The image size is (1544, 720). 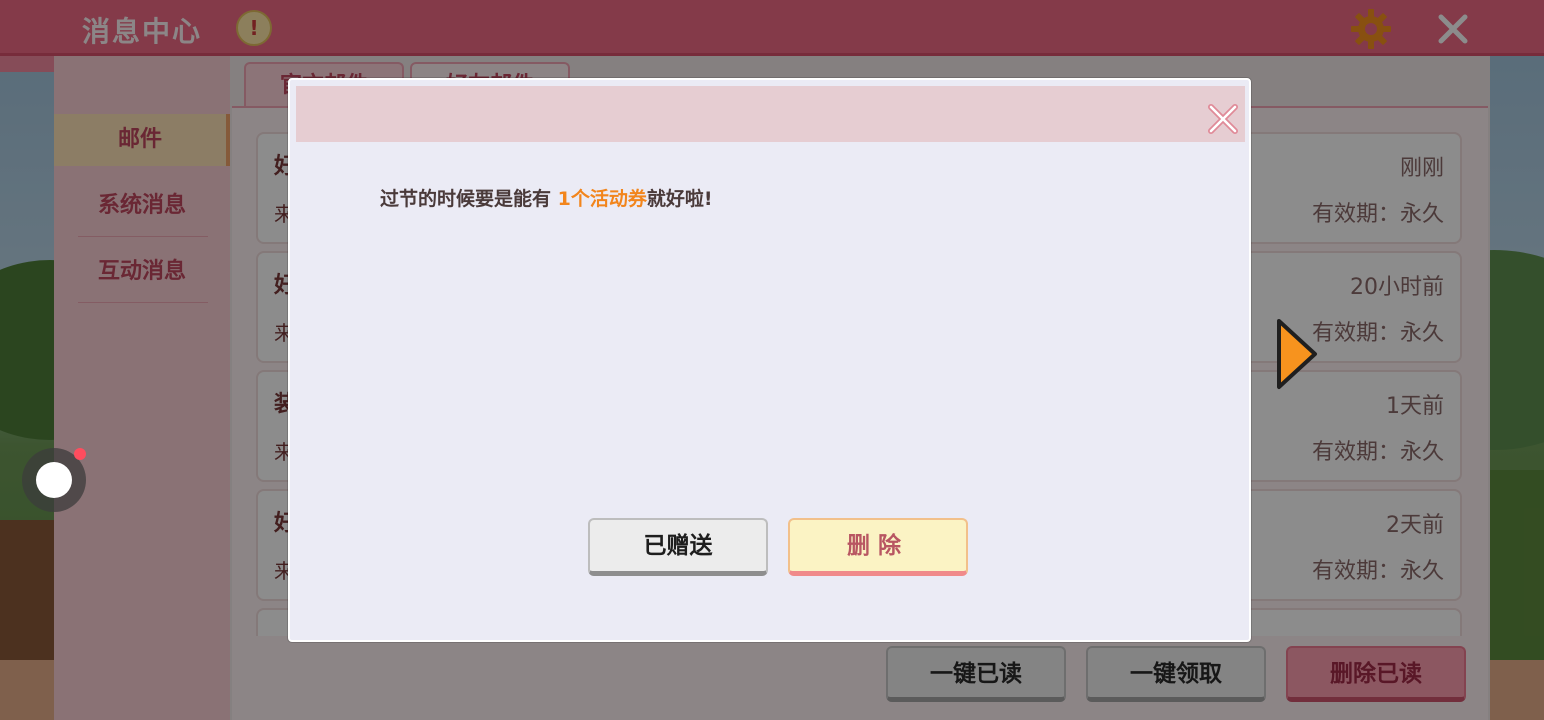 What do you see at coordinates (678, 547) in the screenshot?
I see `sent-button: 已赠送` at bounding box center [678, 547].